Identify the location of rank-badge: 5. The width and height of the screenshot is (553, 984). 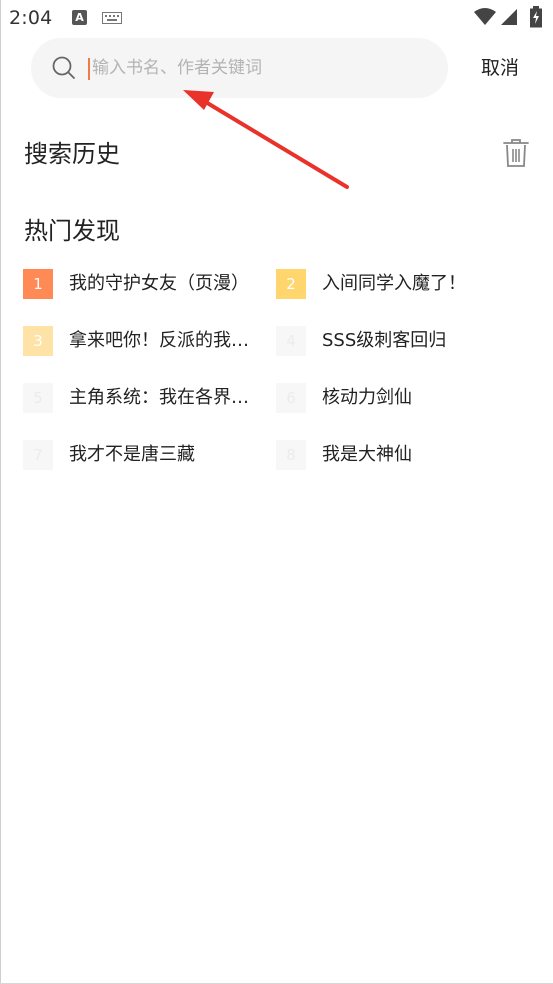
(38, 398).